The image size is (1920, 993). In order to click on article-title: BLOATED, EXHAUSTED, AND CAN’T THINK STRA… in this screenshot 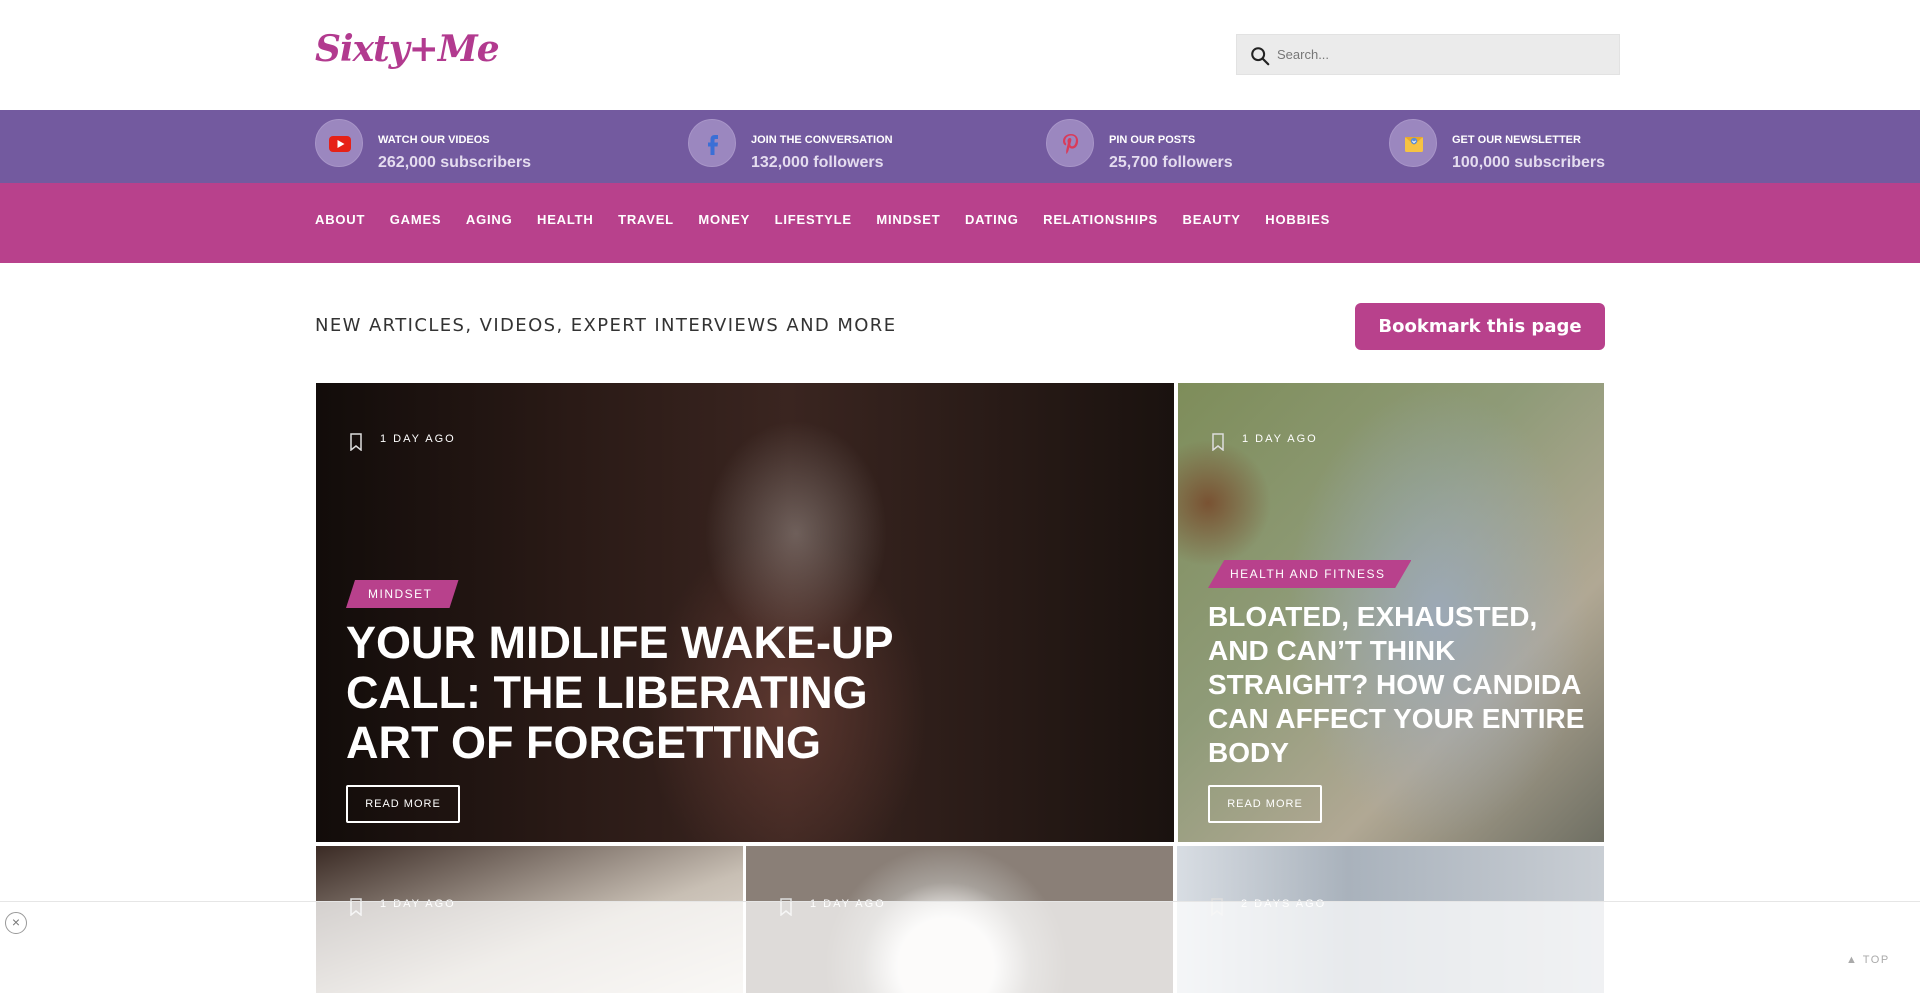, I will do `click(1398, 685)`.